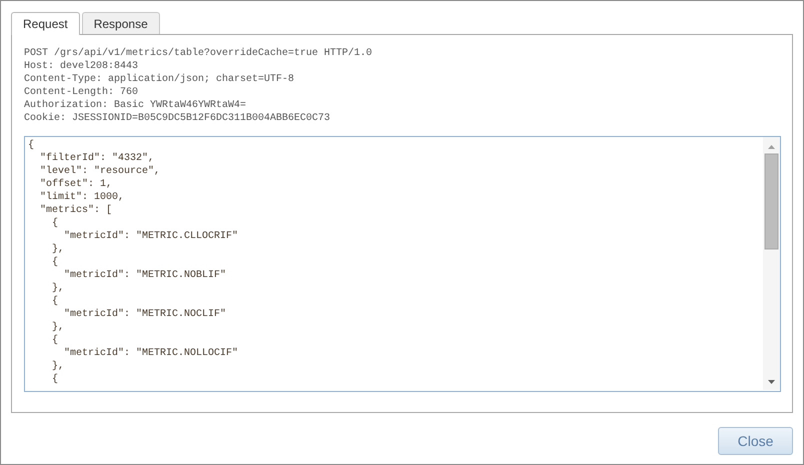  I want to click on header-line: Cookie: JSESSIONID=B05C9DC5B12F6DC311B004ABB6EC0C73, so click(177, 118).